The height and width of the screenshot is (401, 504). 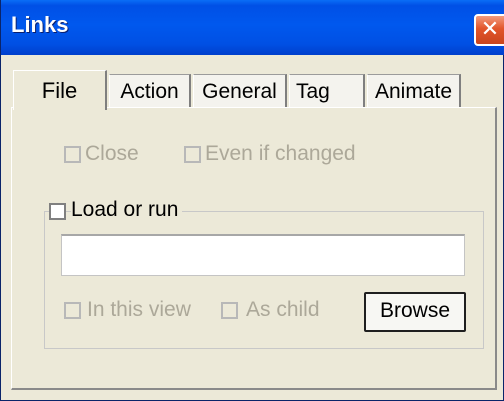 I want to click on tab-general-label: General, so click(x=239, y=91).